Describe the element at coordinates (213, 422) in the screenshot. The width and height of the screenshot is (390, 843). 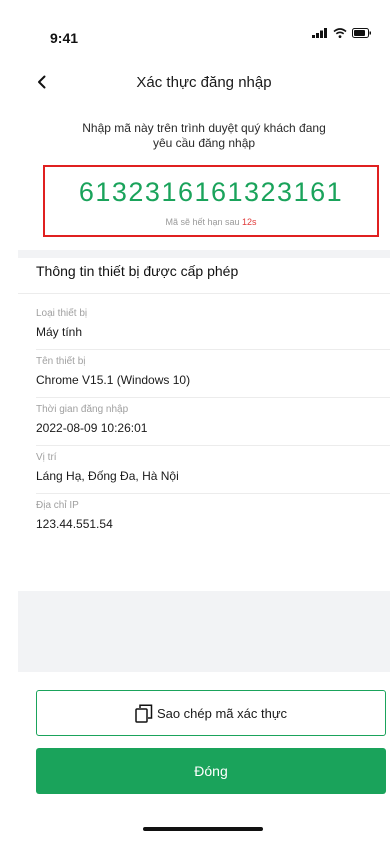
I see `field-login-time: Thời gian đăng nhập 2022-08-09 10:26:01` at that location.